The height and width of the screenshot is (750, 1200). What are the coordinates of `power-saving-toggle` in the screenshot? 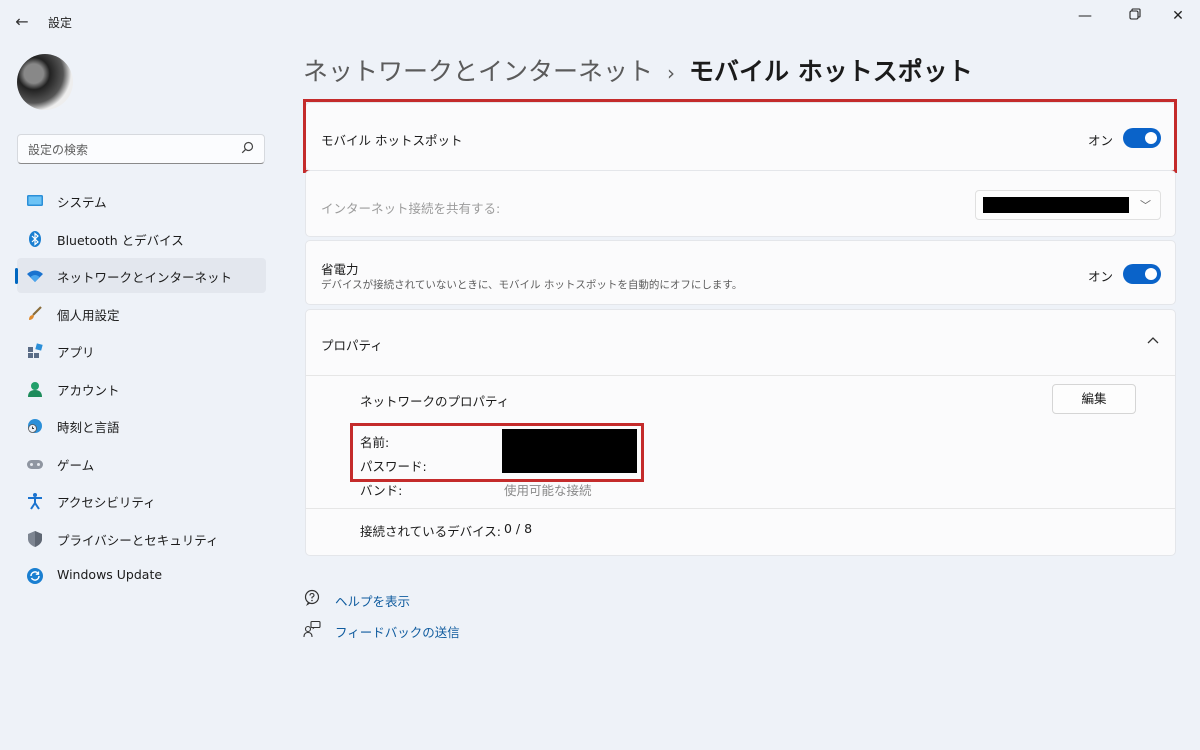 It's located at (1142, 274).